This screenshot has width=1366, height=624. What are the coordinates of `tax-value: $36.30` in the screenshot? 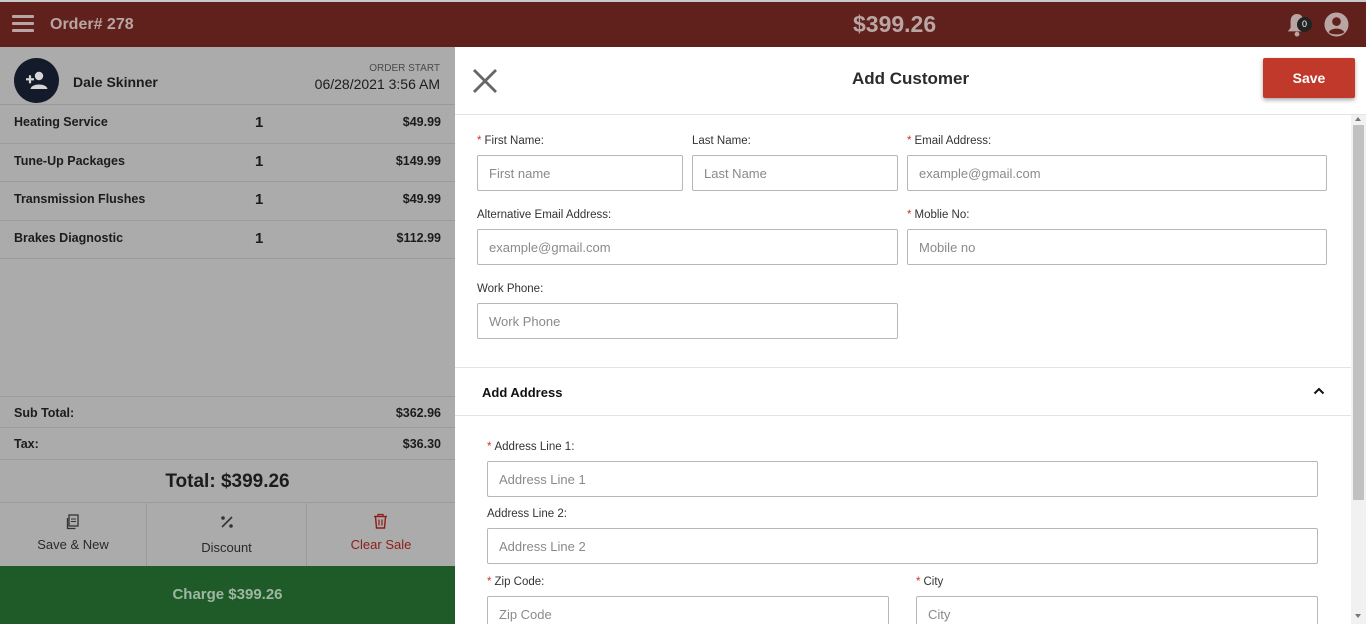 It's located at (421, 444).